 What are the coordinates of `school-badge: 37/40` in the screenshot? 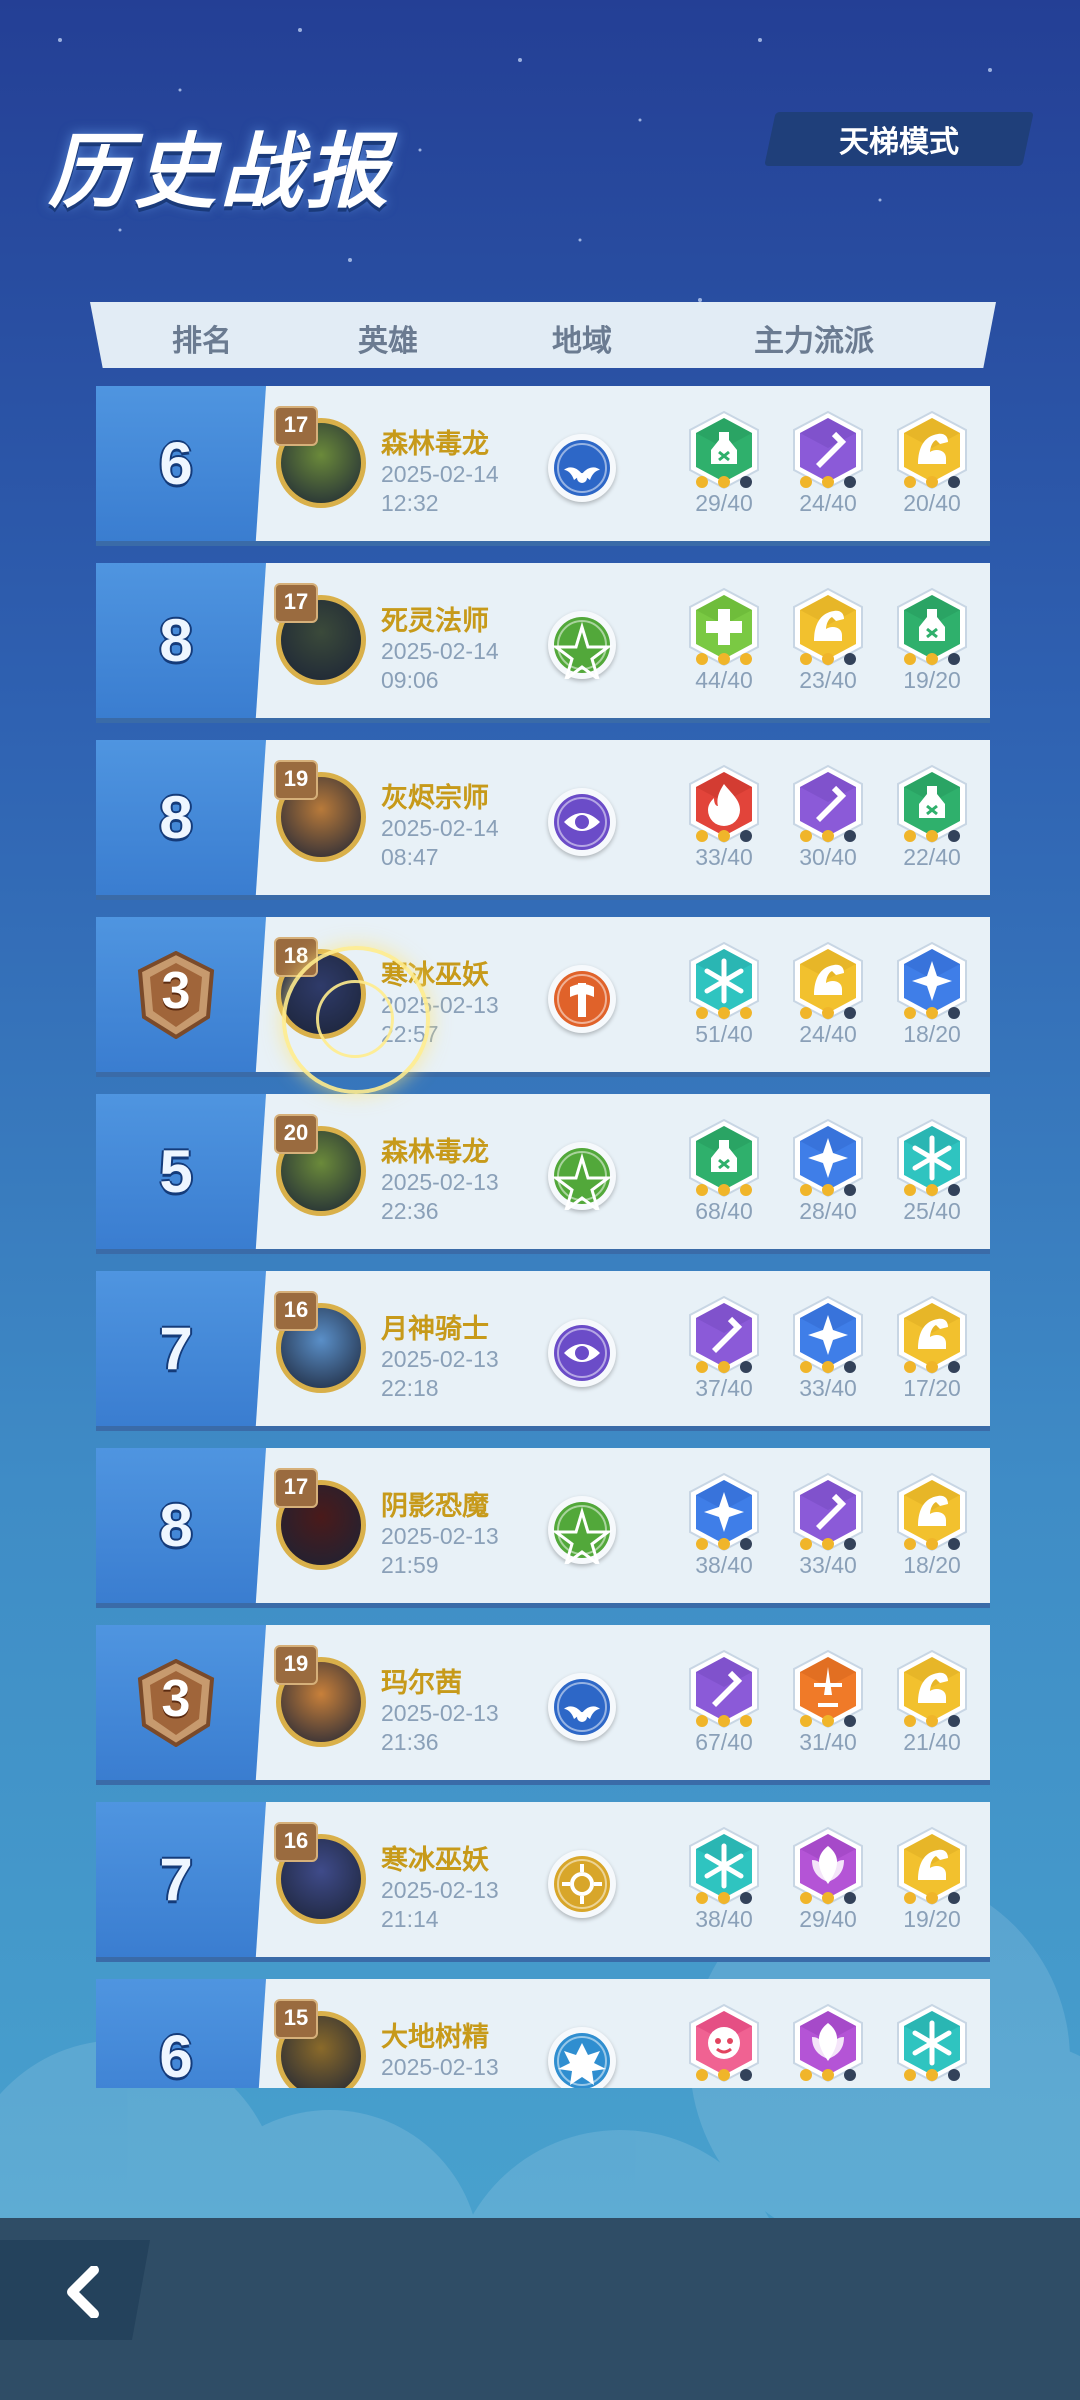 It's located at (724, 1350).